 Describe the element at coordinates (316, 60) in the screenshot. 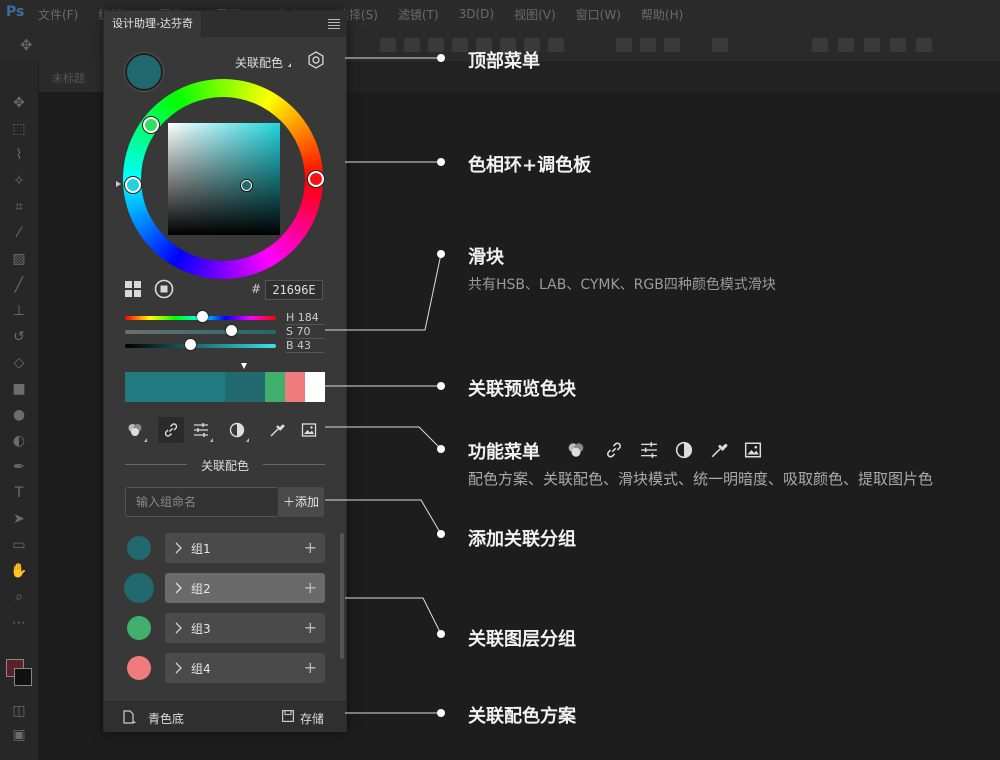

I see `gear-icon` at that location.